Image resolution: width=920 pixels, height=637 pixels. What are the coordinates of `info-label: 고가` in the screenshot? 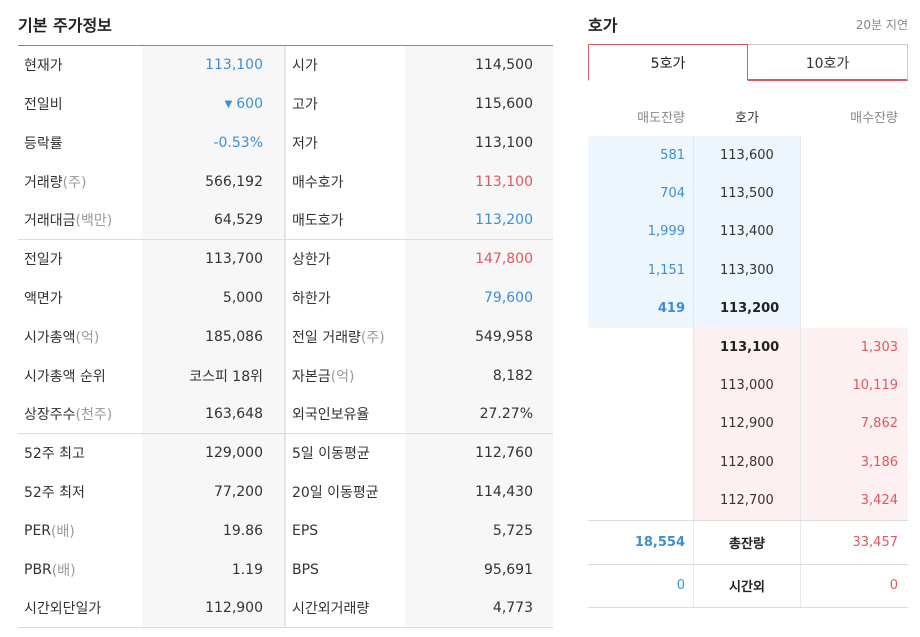 It's located at (345, 104).